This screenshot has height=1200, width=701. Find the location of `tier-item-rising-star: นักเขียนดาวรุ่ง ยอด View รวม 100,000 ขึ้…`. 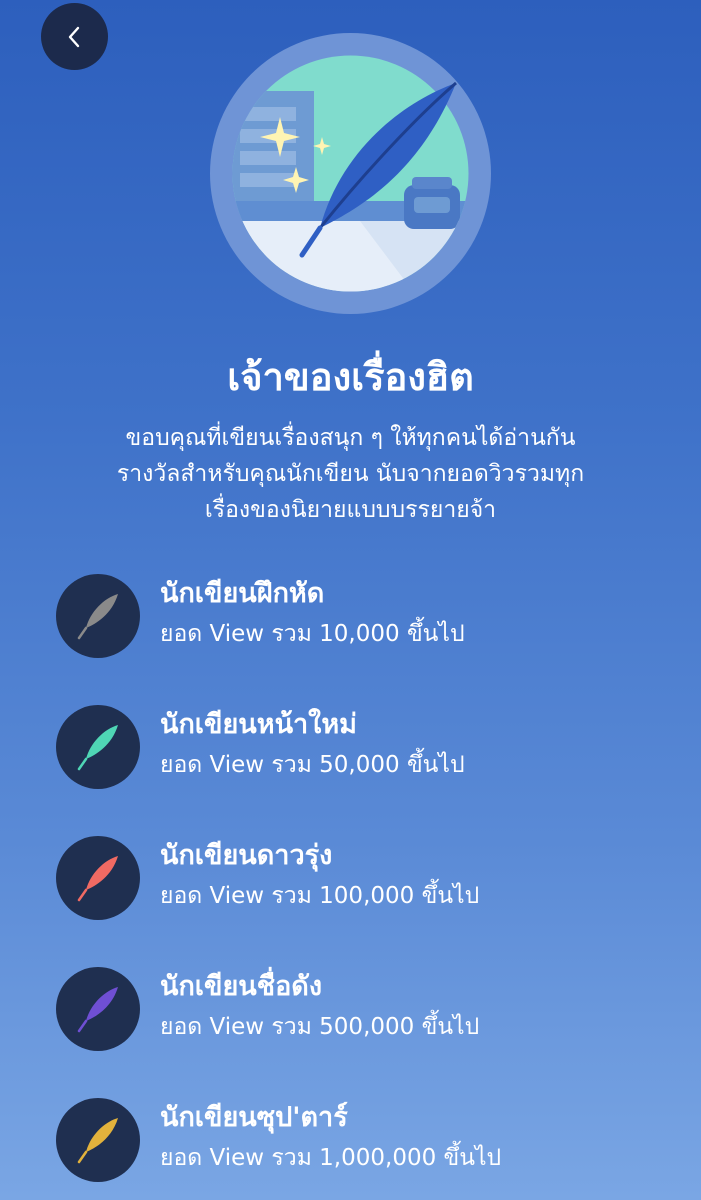

tier-item-rising-star: นักเขียนดาวรุ่ง ยอด View รวม 100,000 ขึ้… is located at coordinates (356, 881).